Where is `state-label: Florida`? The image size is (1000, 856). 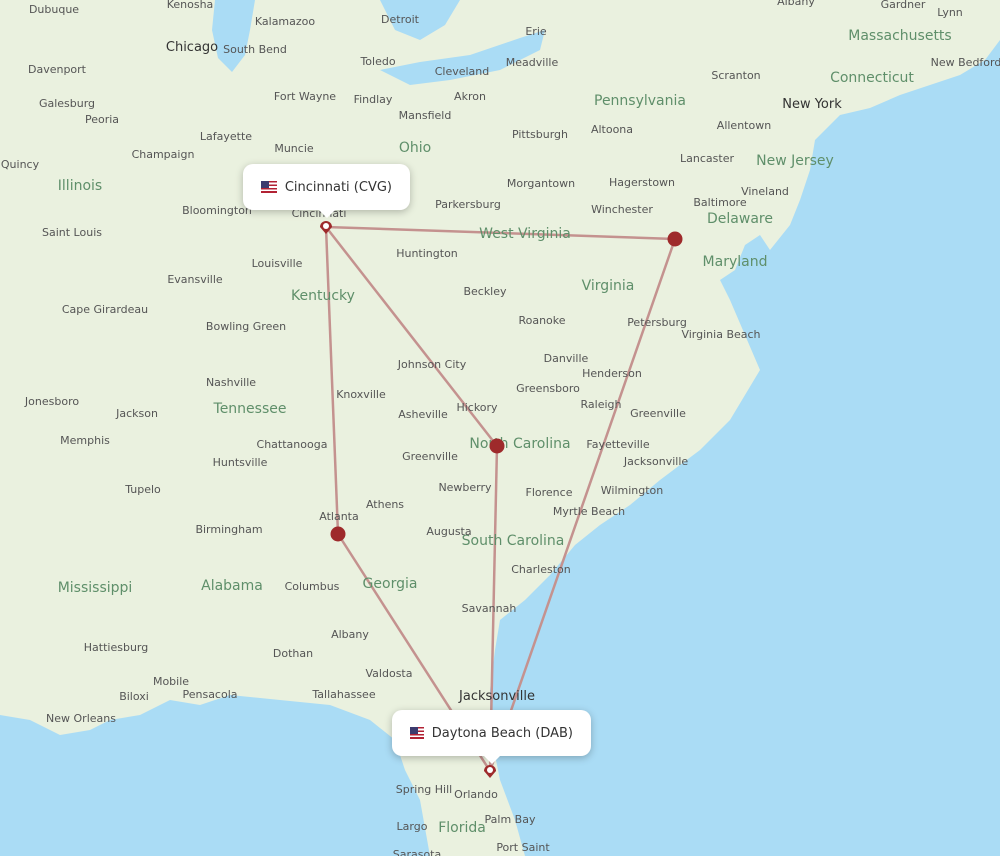
state-label: Florida is located at coordinates (462, 828).